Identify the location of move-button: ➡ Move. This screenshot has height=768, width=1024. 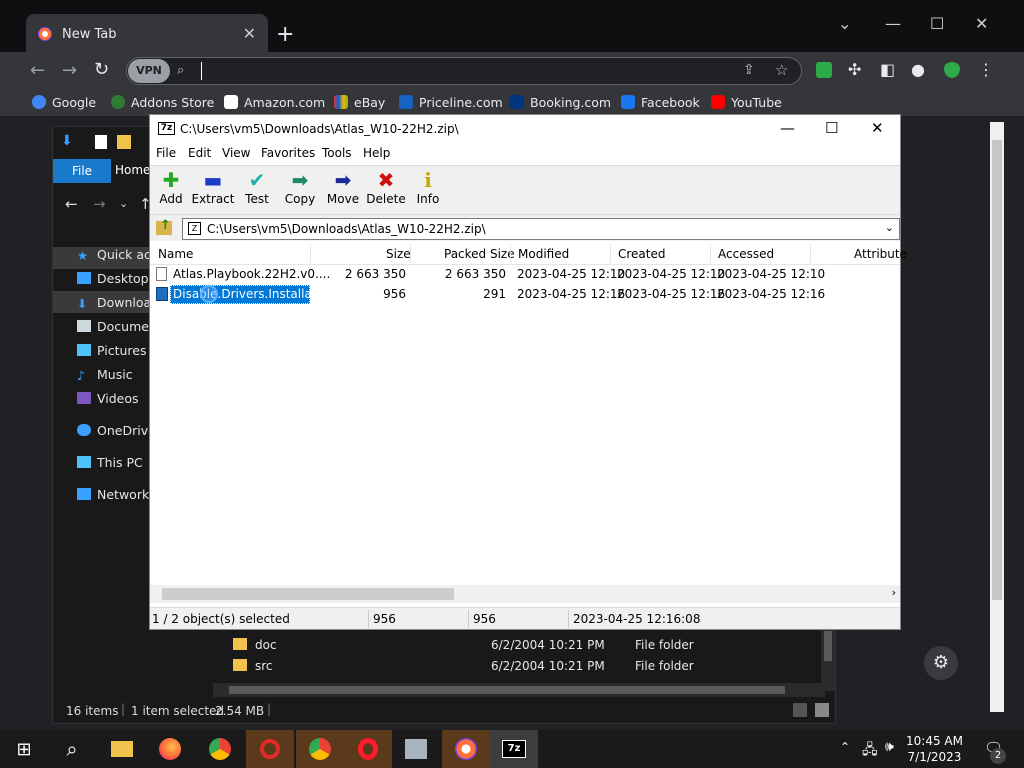
(343, 187).